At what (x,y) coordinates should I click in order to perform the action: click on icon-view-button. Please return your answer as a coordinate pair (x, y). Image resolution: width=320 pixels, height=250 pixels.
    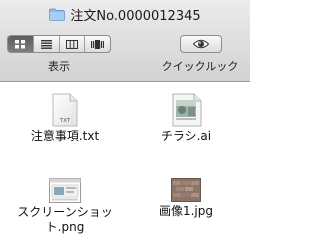
    Looking at the image, I should click on (21, 44).